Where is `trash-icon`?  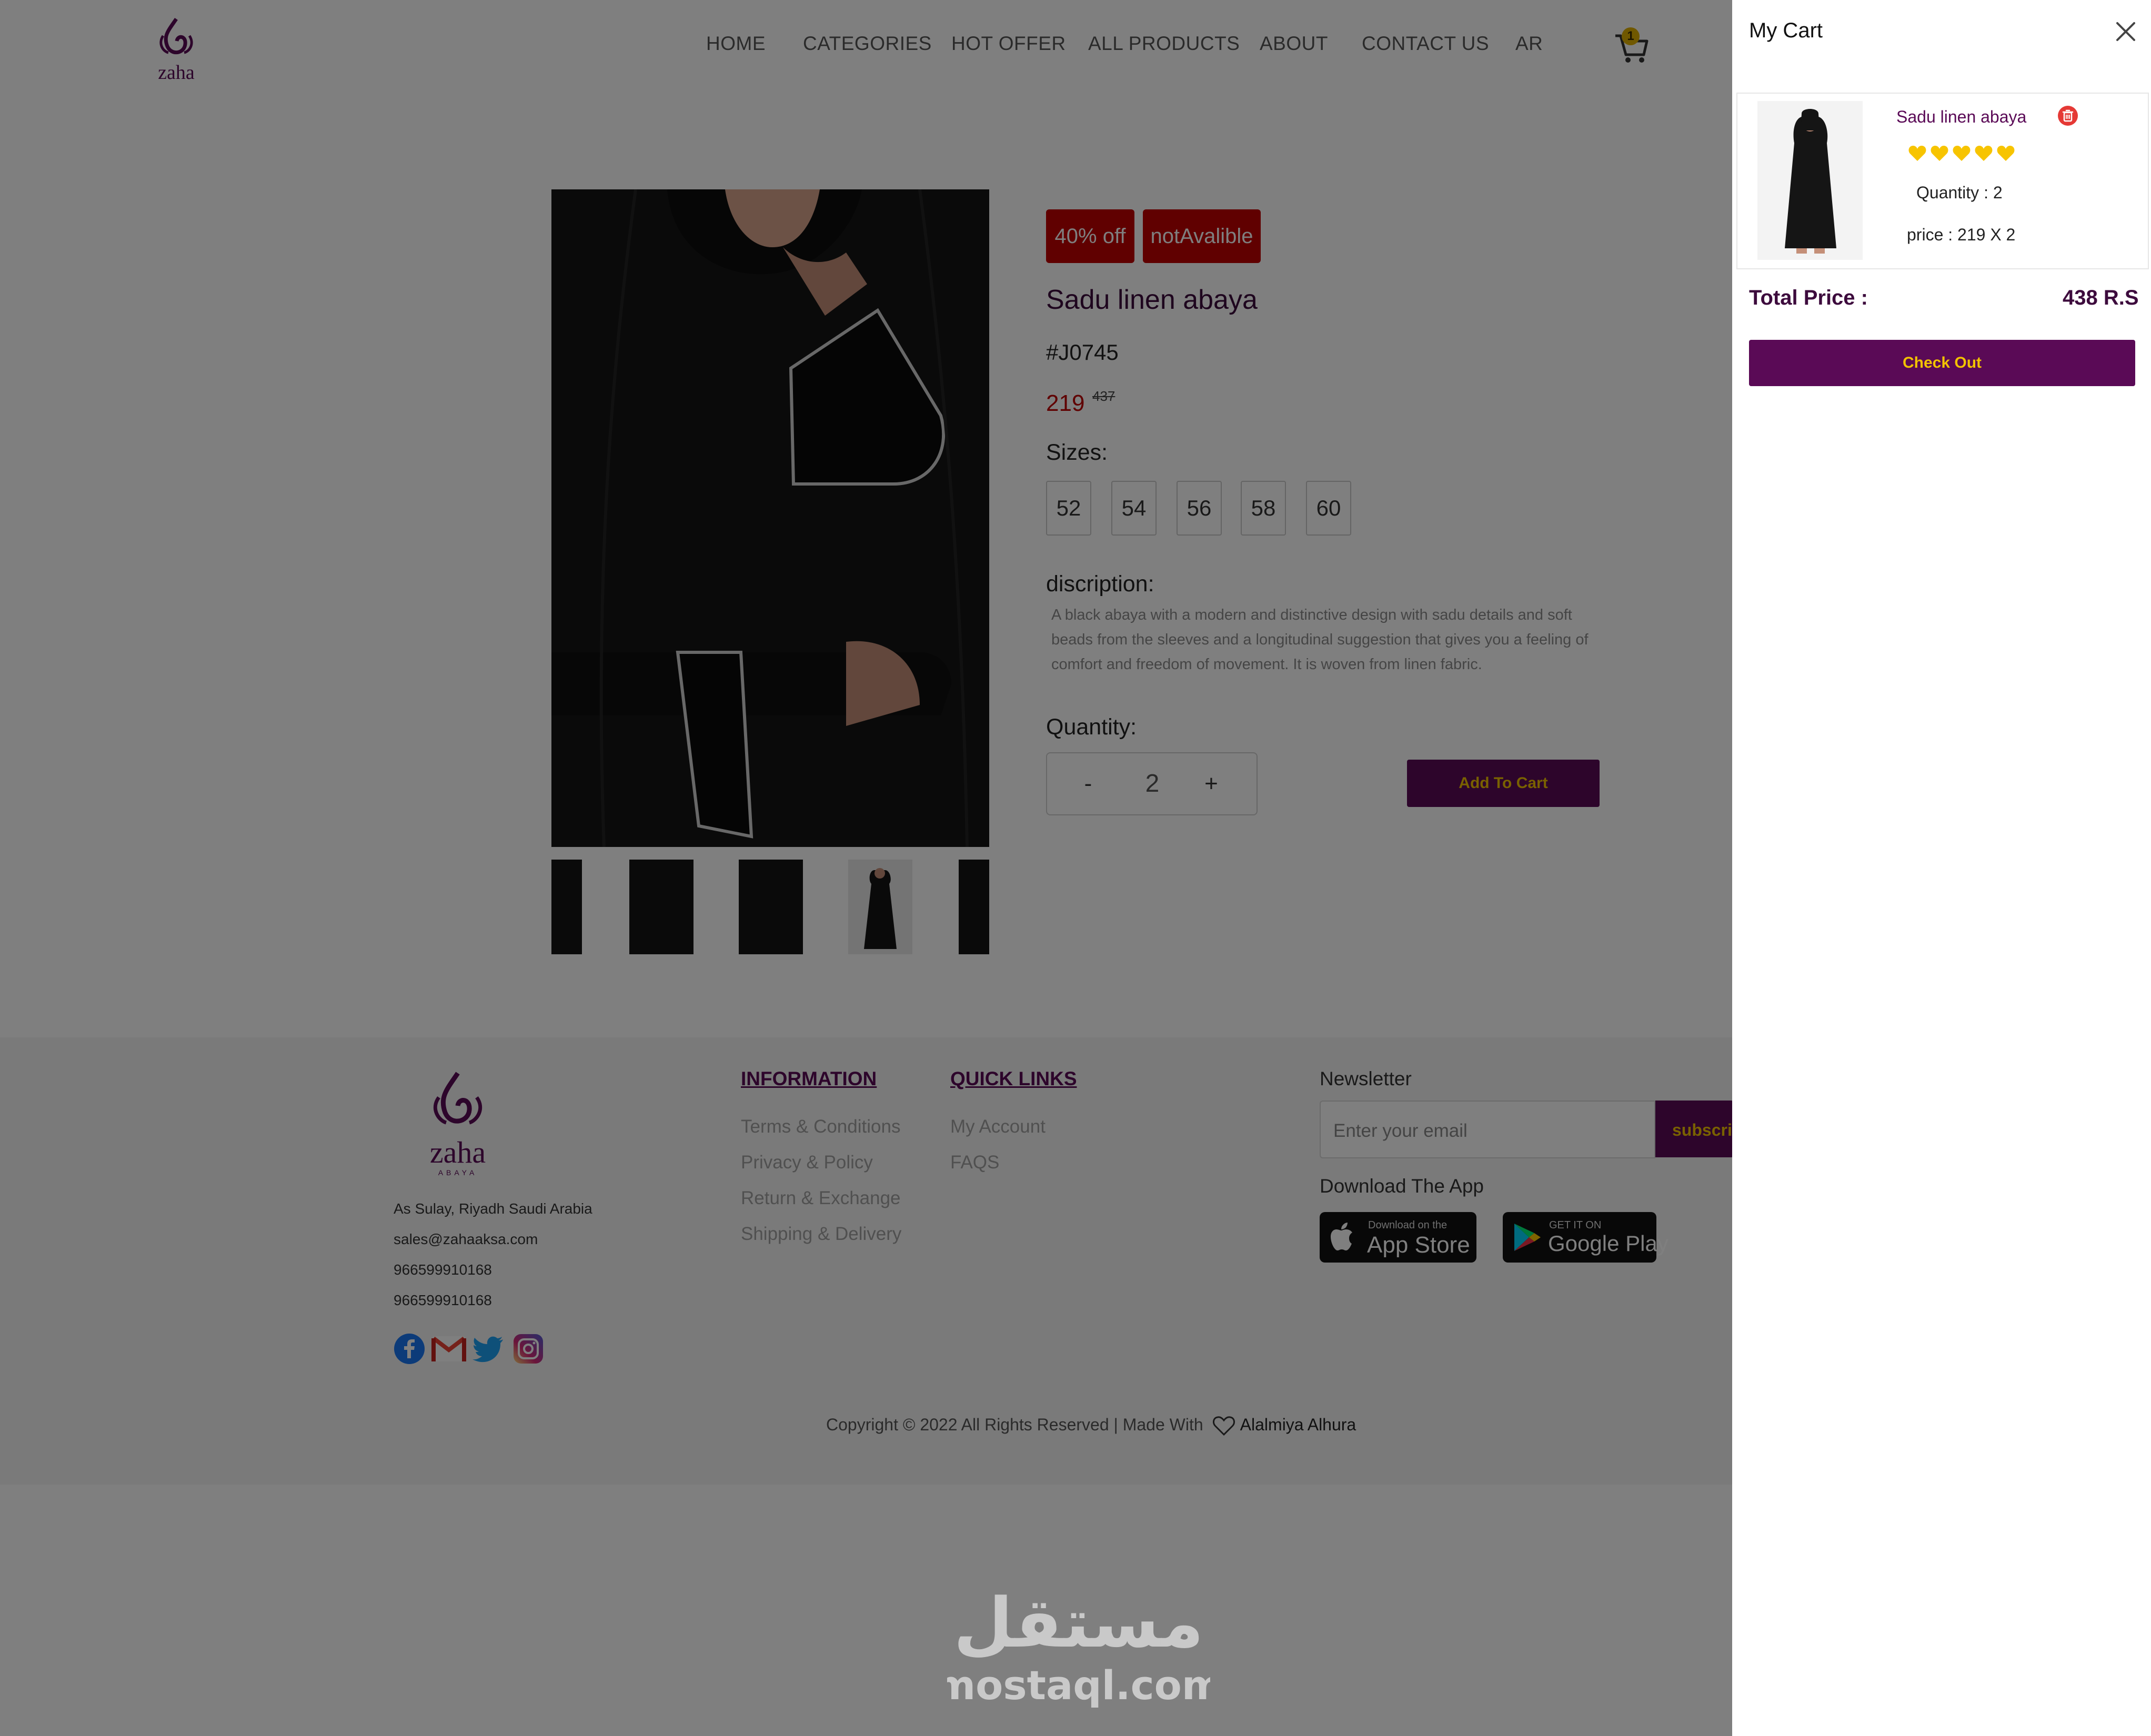
trash-icon is located at coordinates (2067, 115).